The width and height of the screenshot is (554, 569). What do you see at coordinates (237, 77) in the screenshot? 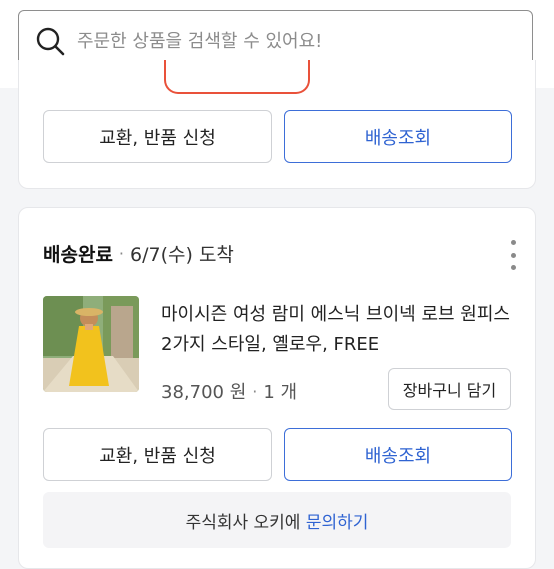
I see `promo-button-partial` at bounding box center [237, 77].